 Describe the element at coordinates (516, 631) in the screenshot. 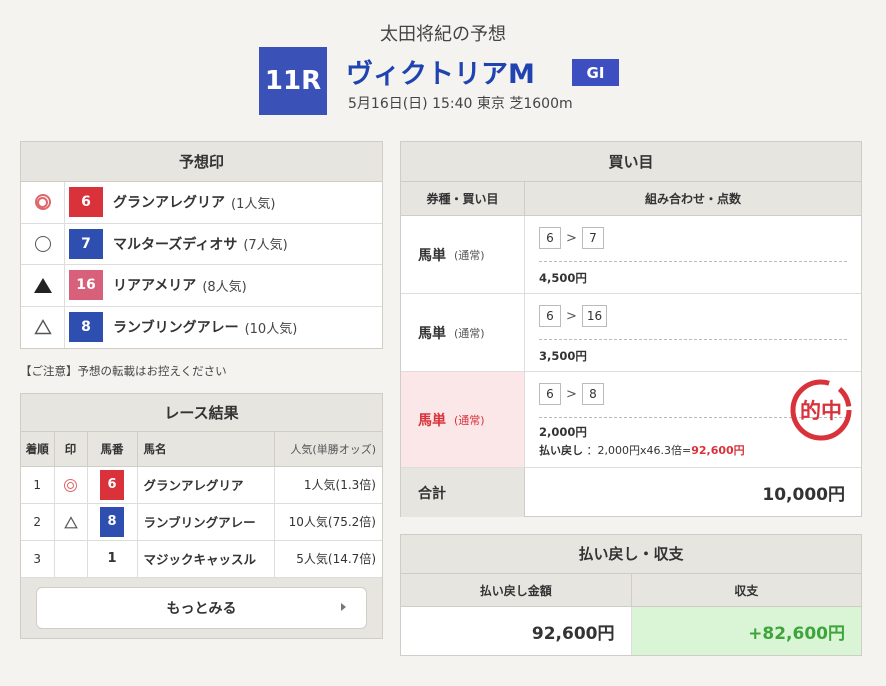

I see `payback-amount-value: 92,600円` at that location.